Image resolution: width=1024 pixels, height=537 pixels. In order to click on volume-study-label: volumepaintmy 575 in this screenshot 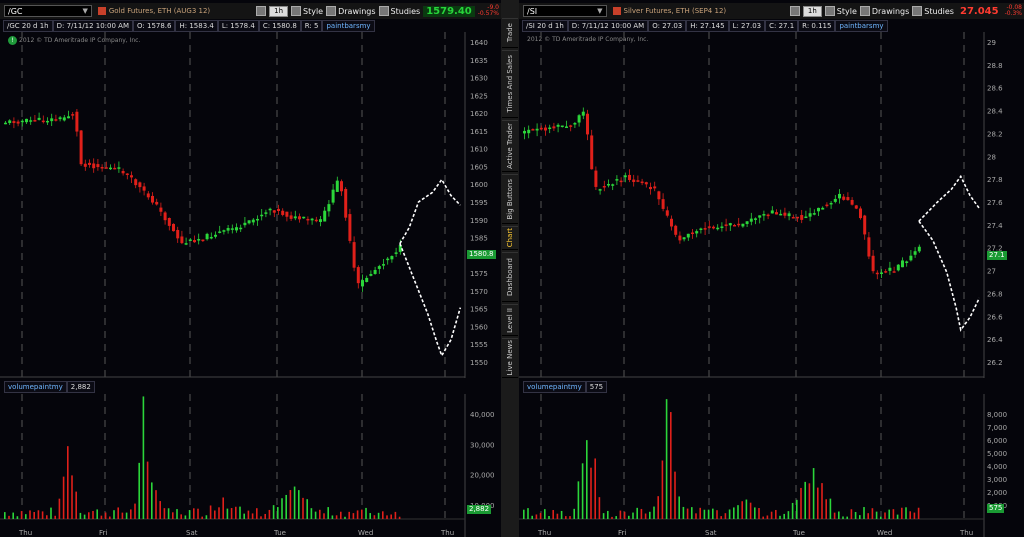, I will do `click(565, 387)`.